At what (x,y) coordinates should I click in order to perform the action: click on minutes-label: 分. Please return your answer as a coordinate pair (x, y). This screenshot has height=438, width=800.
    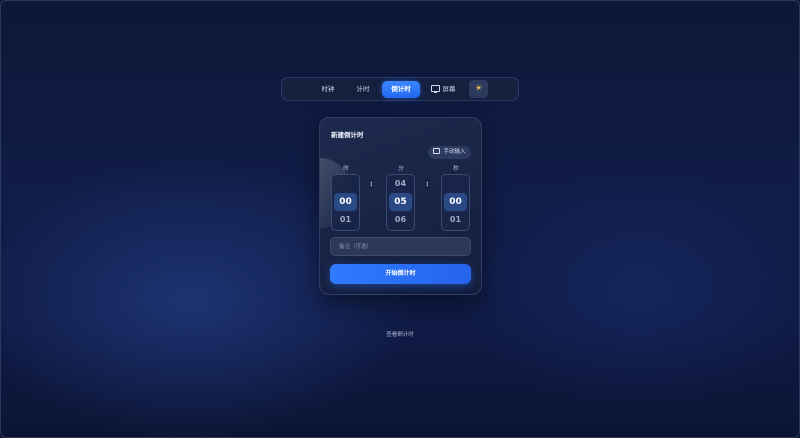
    Looking at the image, I should click on (401, 169).